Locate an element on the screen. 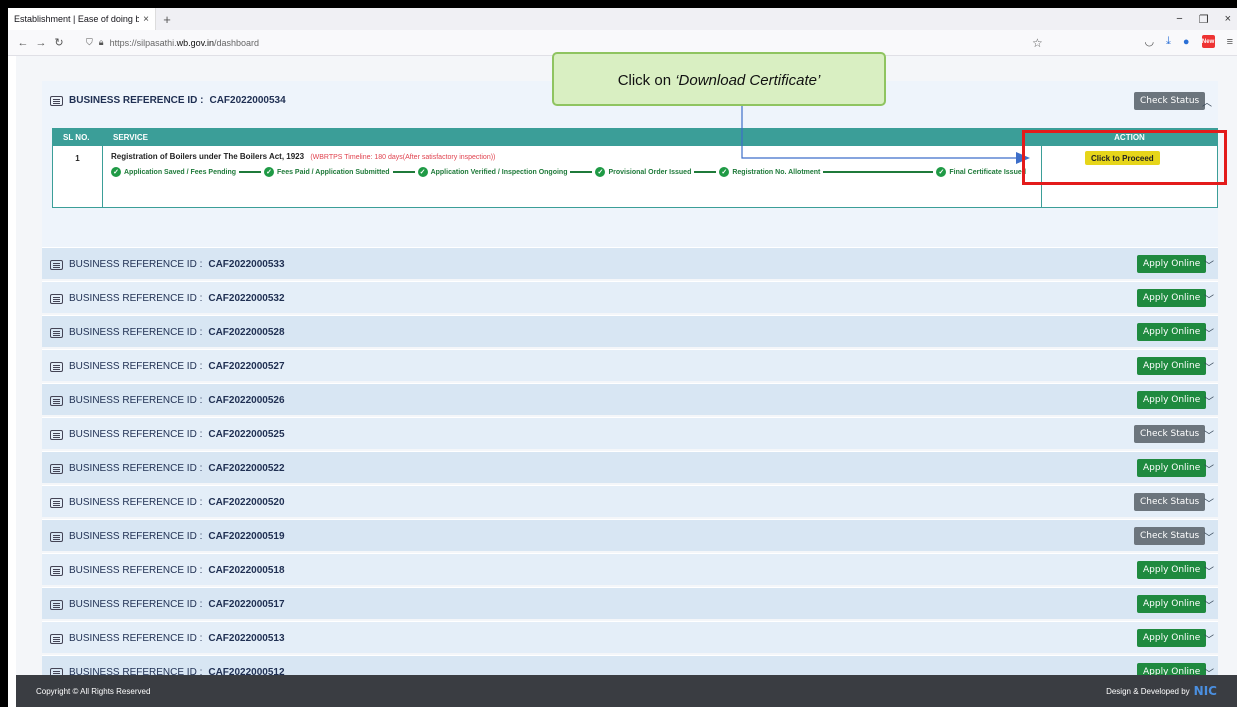 The image size is (1237, 707). business-reference-header: BUSINESS REFERENCE ID : CAF2022000528 is located at coordinates (167, 332).